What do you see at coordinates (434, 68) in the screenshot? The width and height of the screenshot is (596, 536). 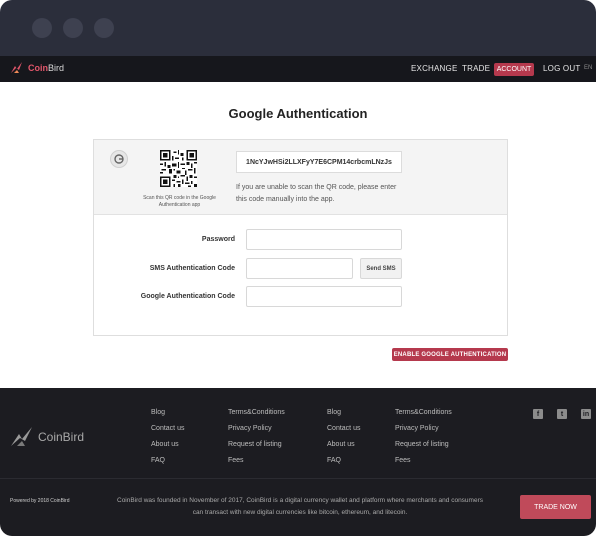 I see `nav-exchange-link: EXCHANGE` at bounding box center [434, 68].